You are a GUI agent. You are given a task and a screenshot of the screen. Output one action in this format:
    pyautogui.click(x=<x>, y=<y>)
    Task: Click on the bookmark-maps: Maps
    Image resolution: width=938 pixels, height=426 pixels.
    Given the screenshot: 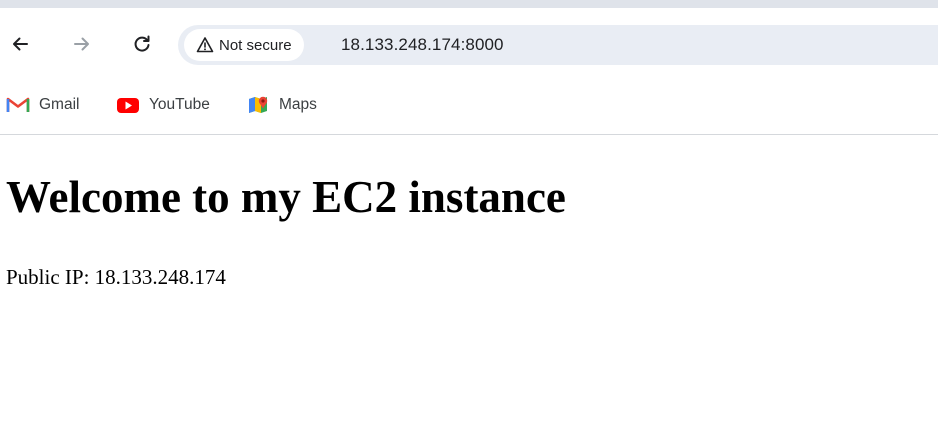 What is the action you would take?
    pyautogui.click(x=281, y=105)
    